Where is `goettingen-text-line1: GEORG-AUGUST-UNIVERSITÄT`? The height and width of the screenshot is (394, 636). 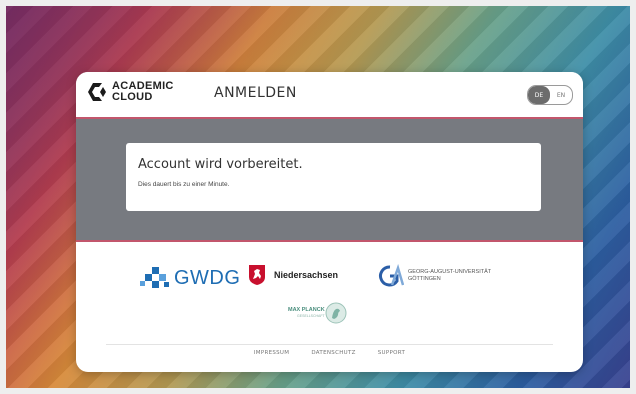
goettingen-text-line1: GEORG-AUGUST-UNIVERSITÄT is located at coordinates (450, 272).